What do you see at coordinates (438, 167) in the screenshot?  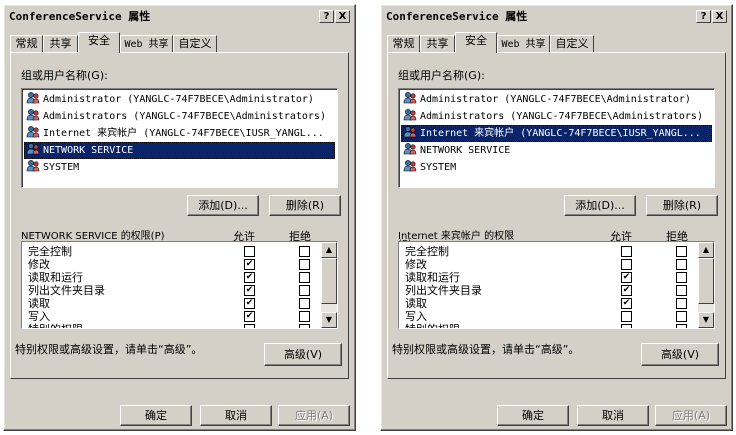 I see `user-item-label: SYSTEM` at bounding box center [438, 167].